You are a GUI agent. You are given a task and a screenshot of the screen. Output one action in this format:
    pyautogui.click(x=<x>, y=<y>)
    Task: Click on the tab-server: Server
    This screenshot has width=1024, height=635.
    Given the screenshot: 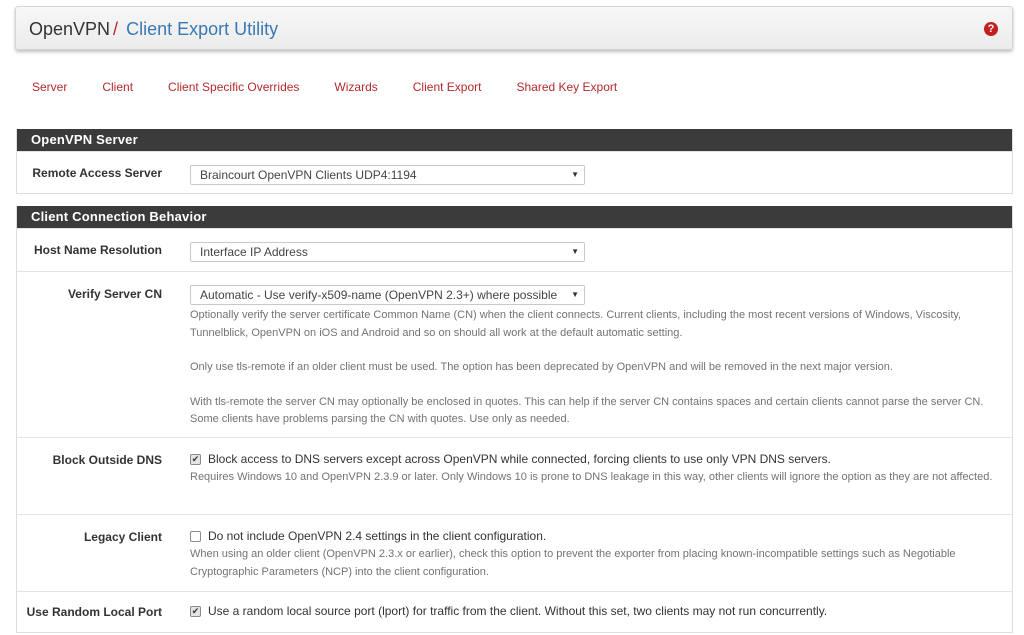 What is the action you would take?
    pyautogui.click(x=49, y=87)
    